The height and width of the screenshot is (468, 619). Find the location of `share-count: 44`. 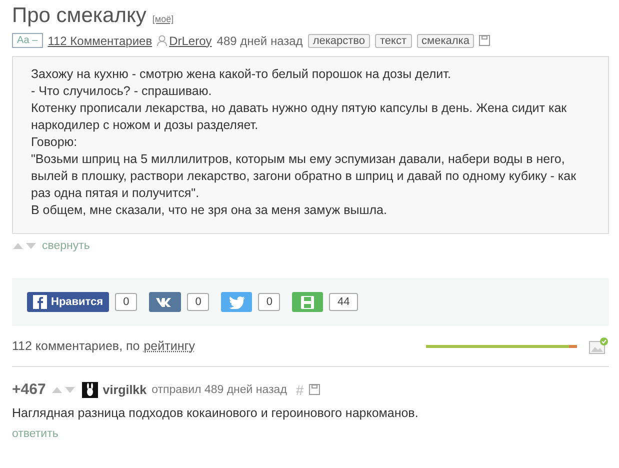

share-count: 44 is located at coordinates (343, 302).